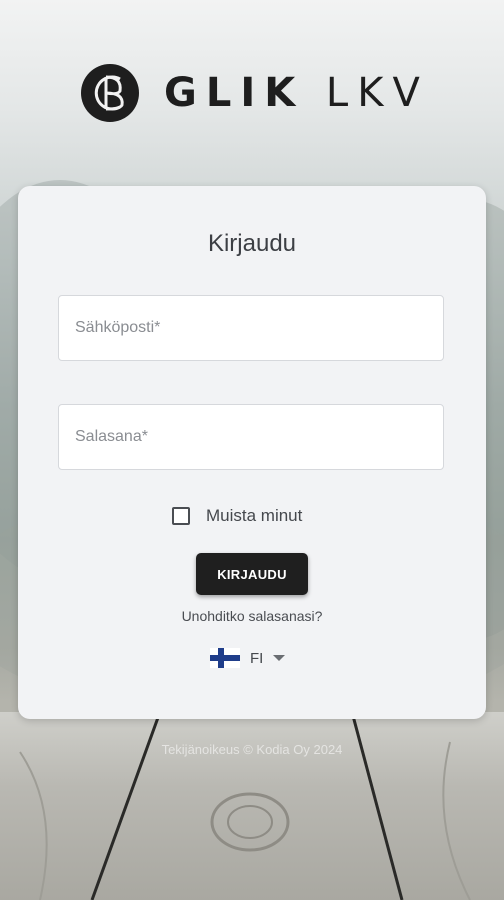  I want to click on brand-name-bold: GLIK, so click(234, 93).